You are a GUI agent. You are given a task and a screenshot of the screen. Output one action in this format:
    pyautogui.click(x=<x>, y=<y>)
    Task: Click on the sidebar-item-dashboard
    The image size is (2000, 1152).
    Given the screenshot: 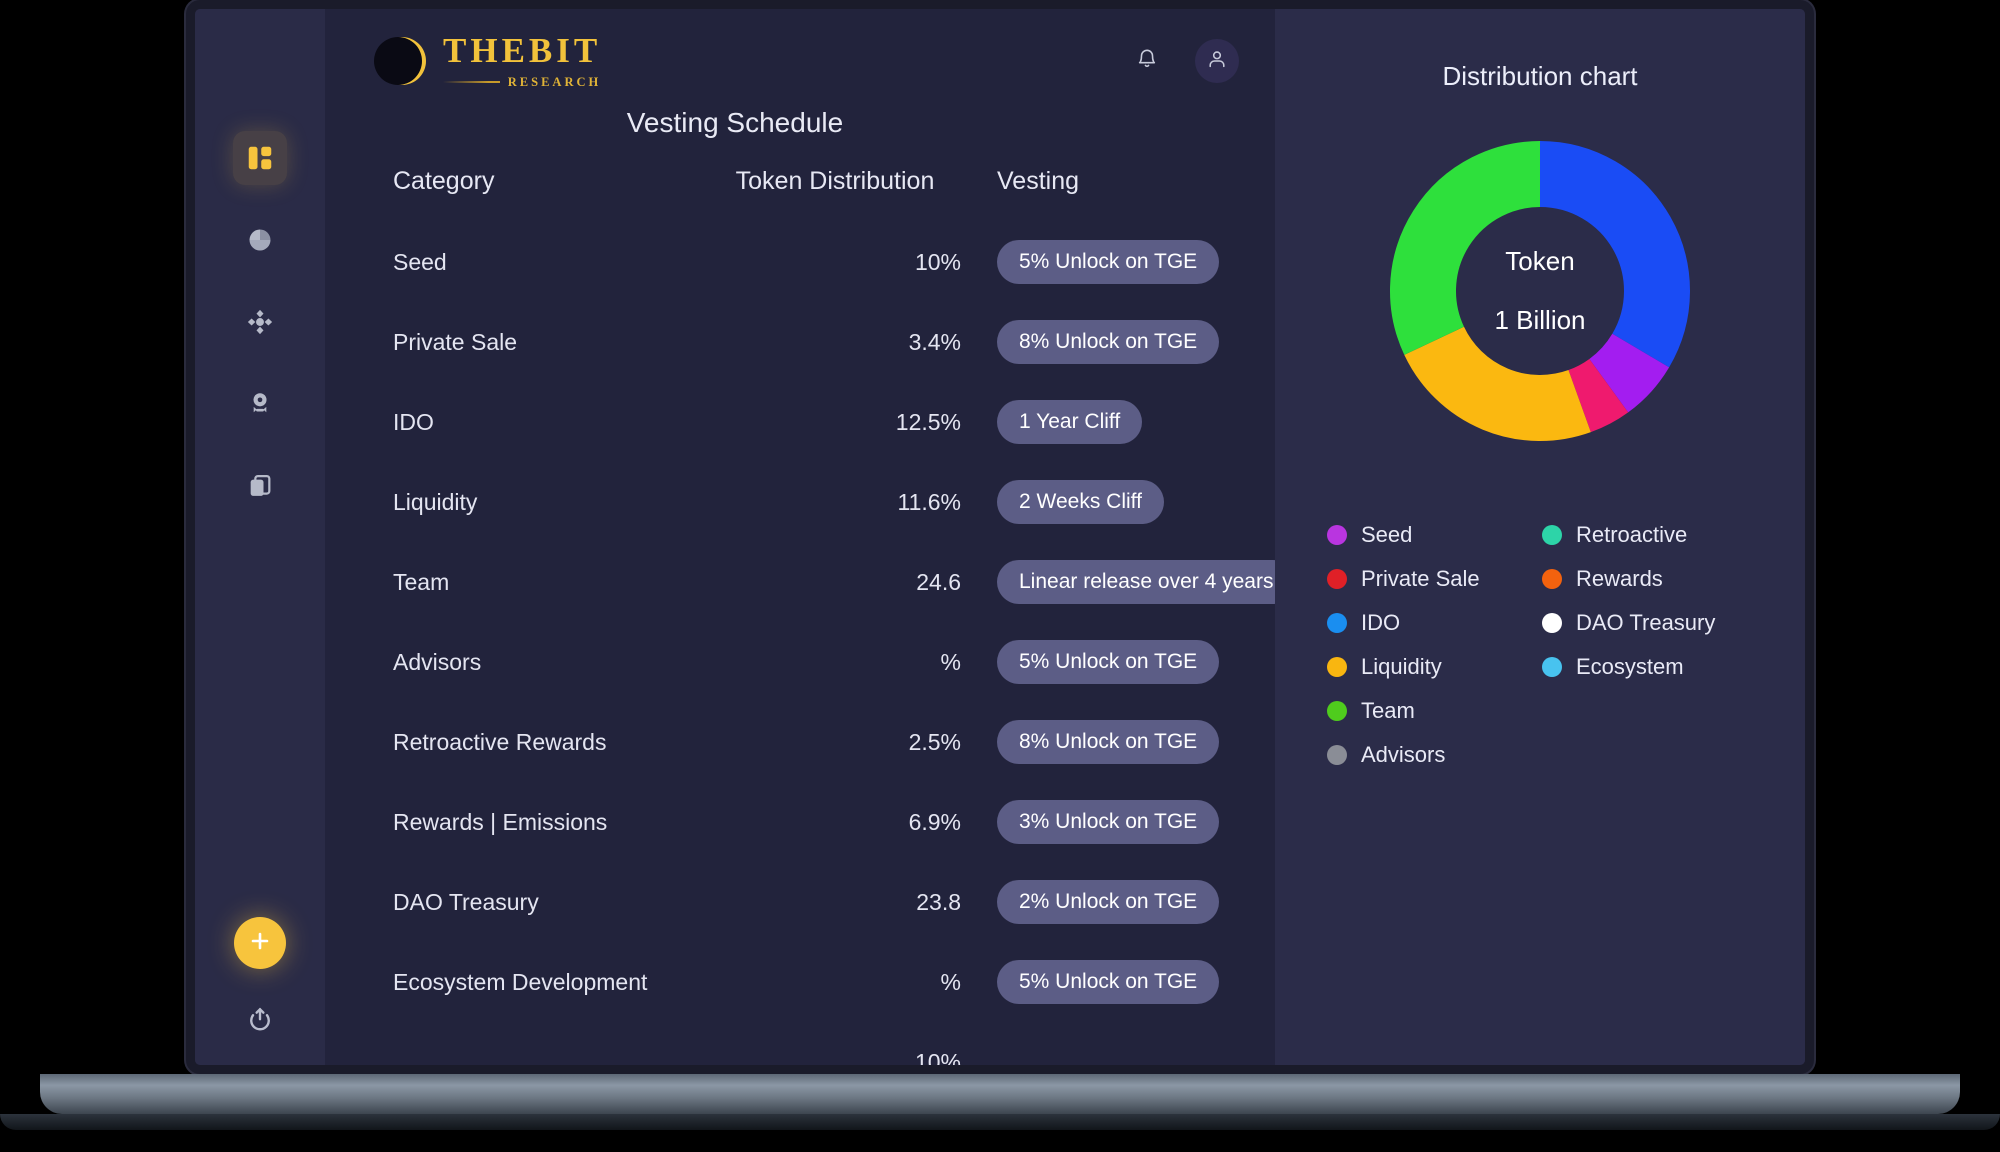 What is the action you would take?
    pyautogui.click(x=260, y=158)
    